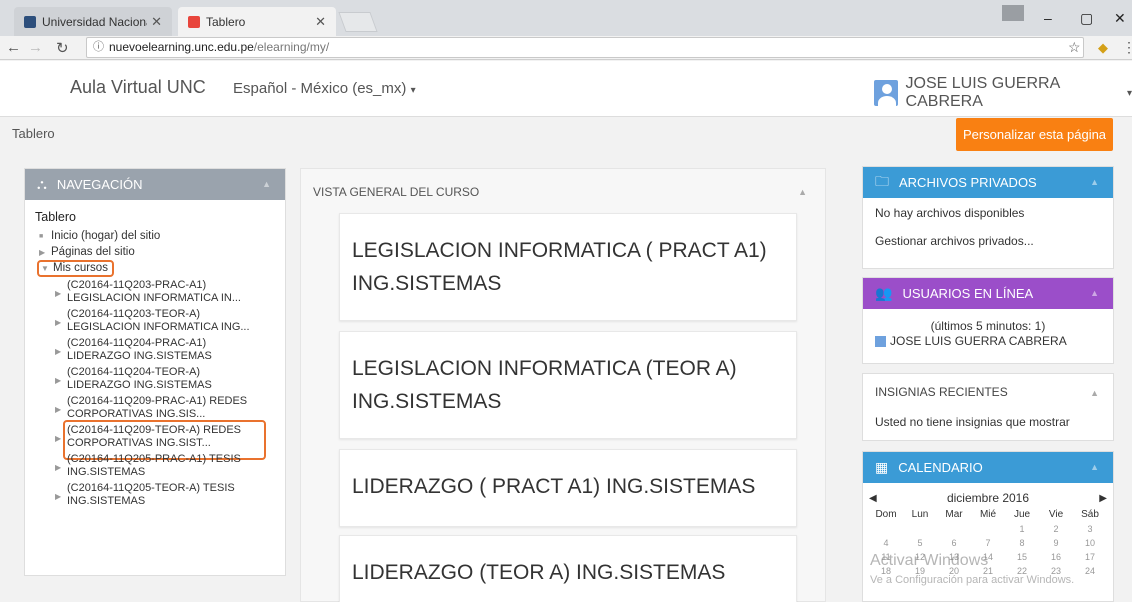 This screenshot has width=1132, height=602. I want to click on course-title-link: LIDERAZGO ( PRACT A1) ING.SISTEMAS, so click(553, 486).